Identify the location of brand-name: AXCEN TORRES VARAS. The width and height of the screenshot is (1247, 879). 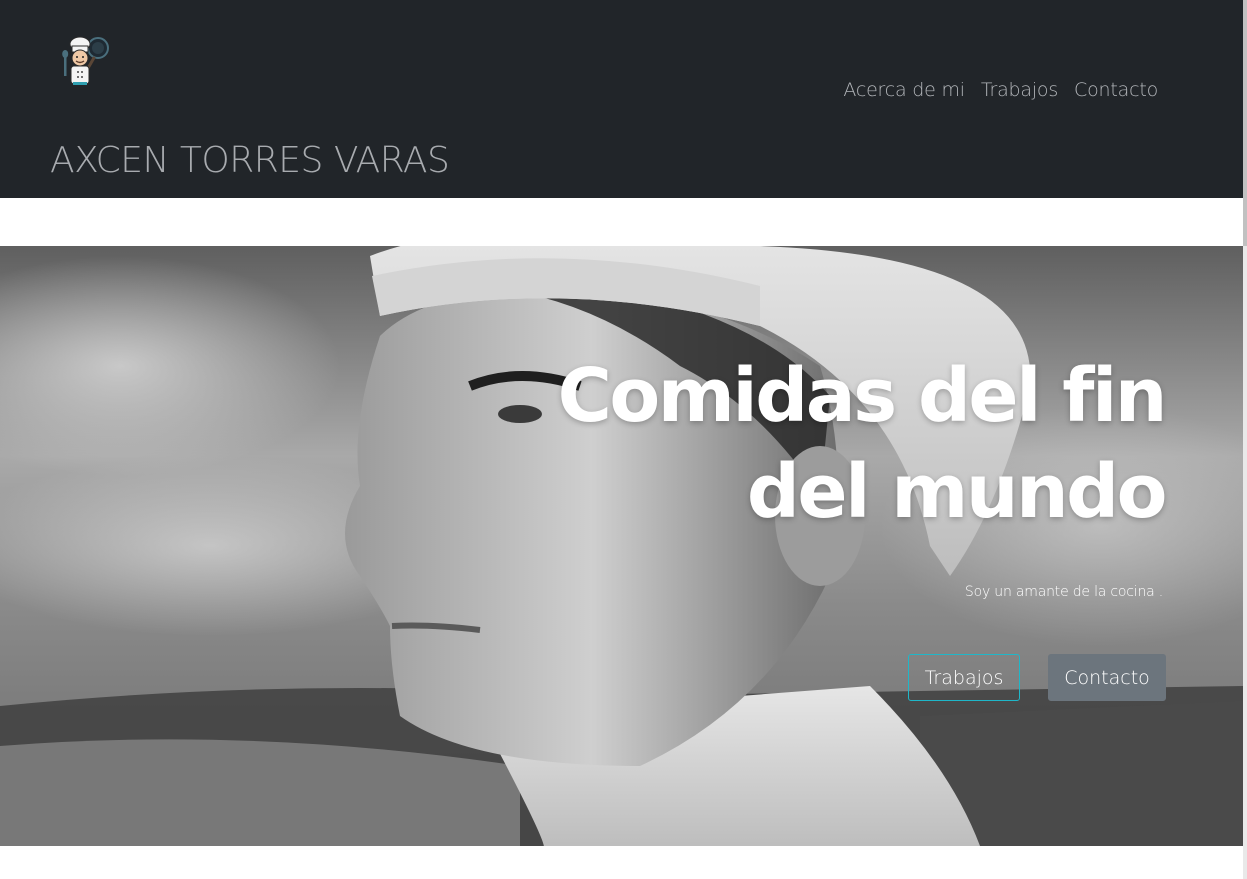
(250, 160).